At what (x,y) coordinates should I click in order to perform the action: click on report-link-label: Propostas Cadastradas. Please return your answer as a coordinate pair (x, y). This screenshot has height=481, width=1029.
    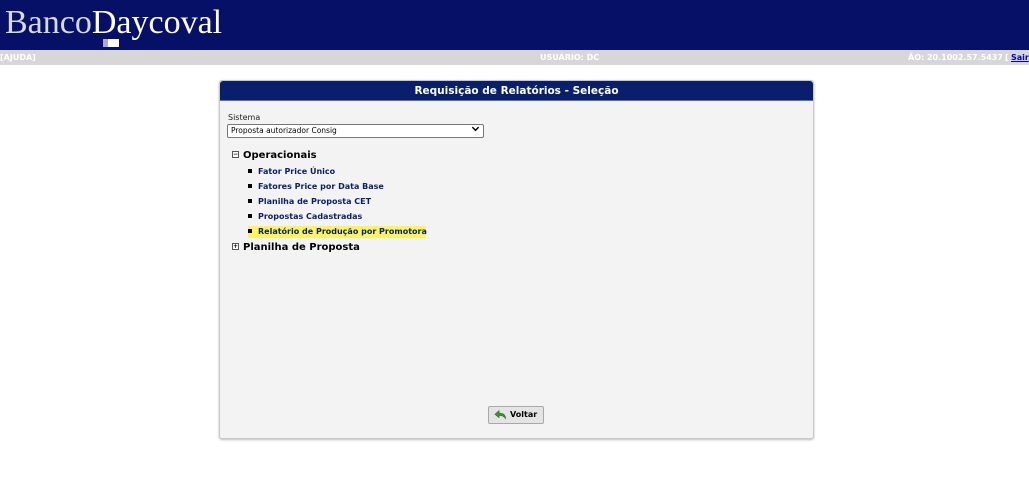
    Looking at the image, I should click on (310, 216).